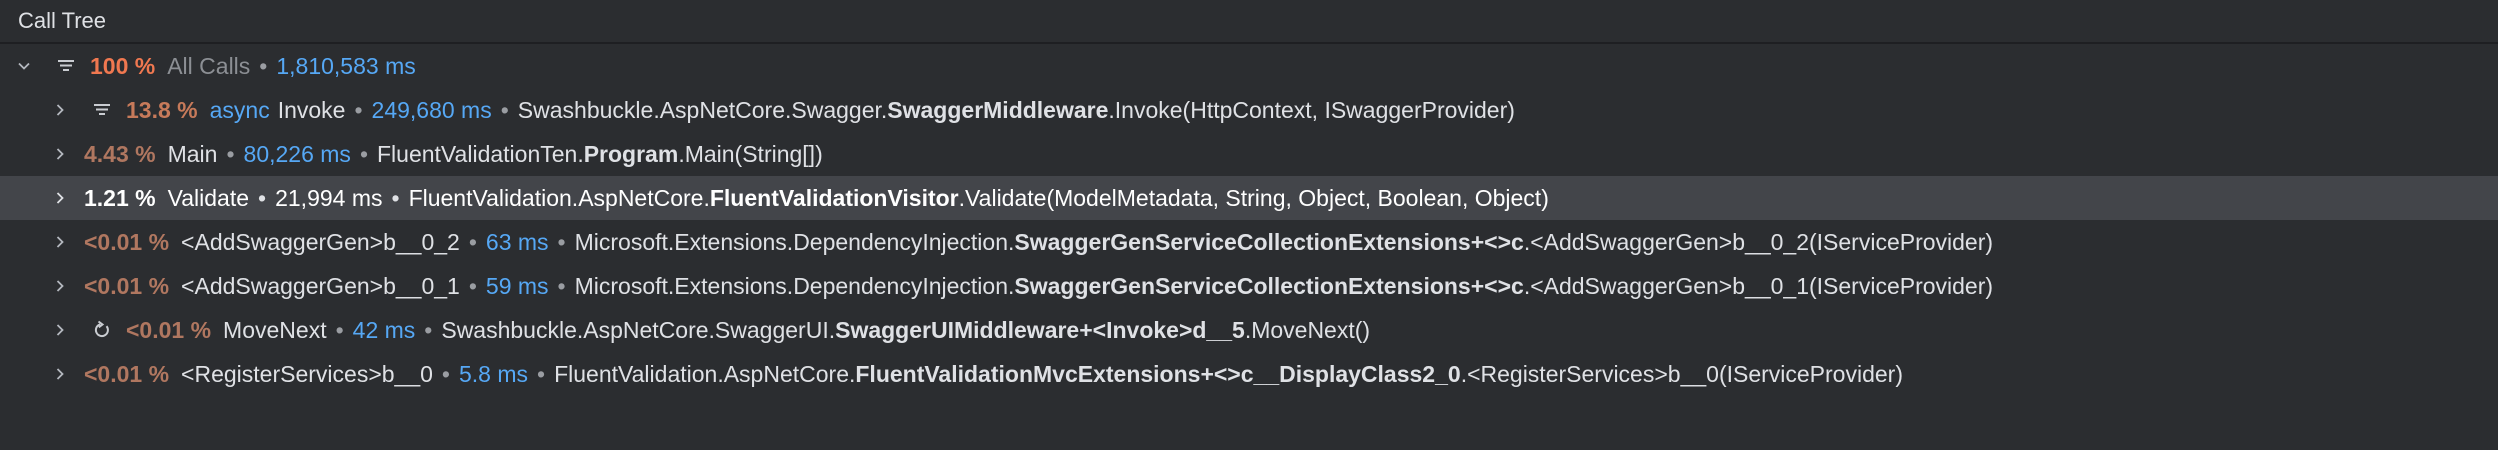 The width and height of the screenshot is (2498, 450). I want to click on node-name: Main, so click(192, 153).